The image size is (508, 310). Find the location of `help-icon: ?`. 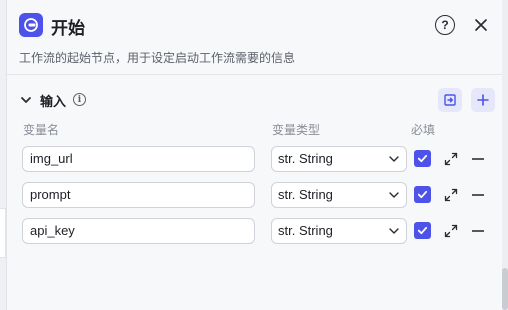

help-icon: ? is located at coordinates (445, 25).